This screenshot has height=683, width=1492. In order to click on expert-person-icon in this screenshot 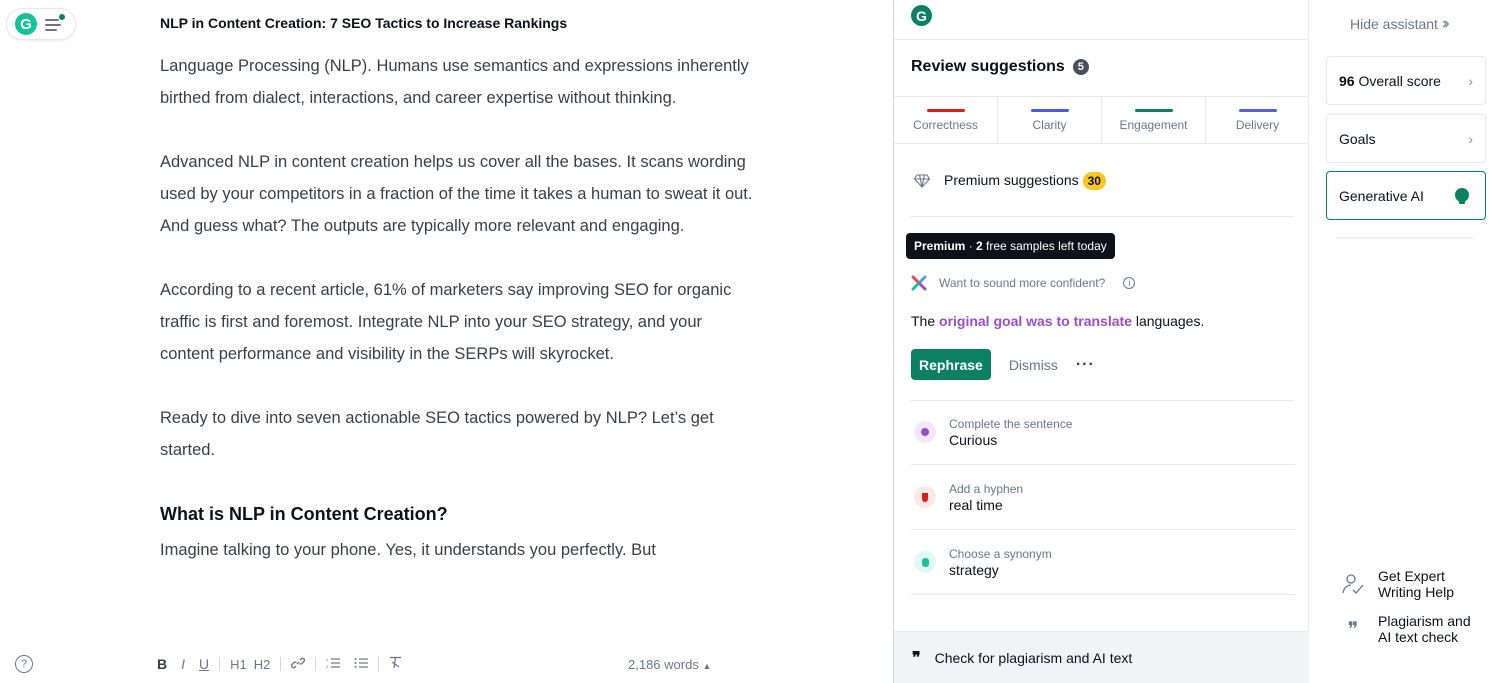, I will do `click(1353, 584)`.